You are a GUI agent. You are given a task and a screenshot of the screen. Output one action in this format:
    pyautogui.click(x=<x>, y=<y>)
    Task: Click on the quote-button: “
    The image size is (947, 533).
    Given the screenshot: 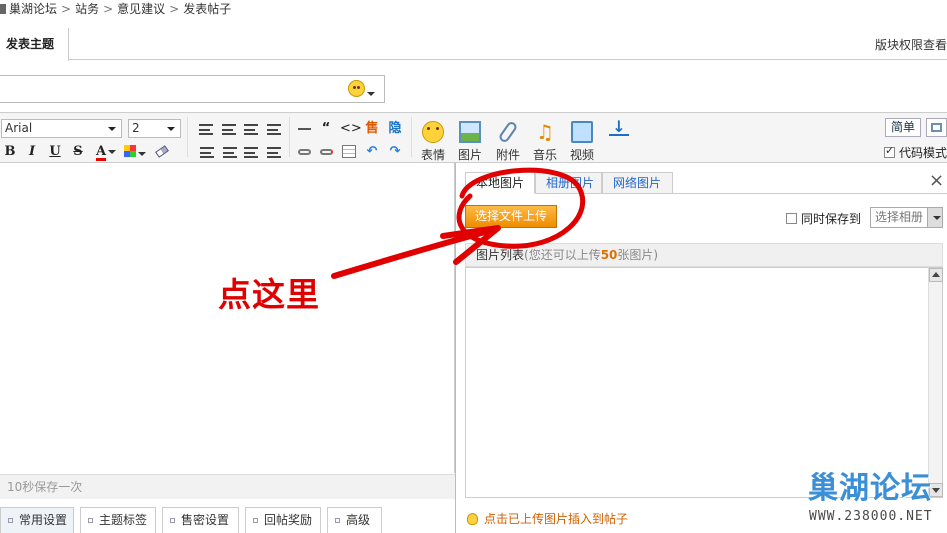 What is the action you would take?
    pyautogui.click(x=326, y=129)
    